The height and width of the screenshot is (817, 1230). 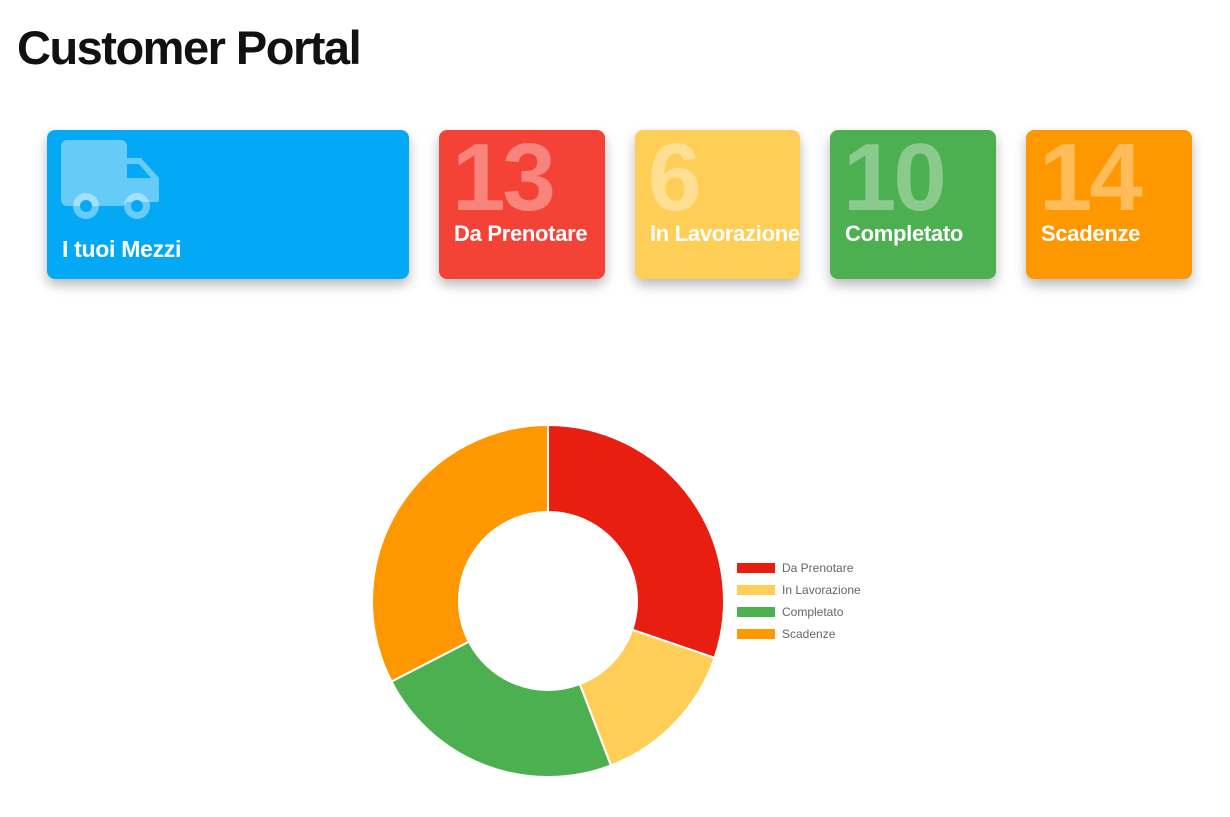 What do you see at coordinates (818, 568) in the screenshot?
I see `legend-label: Da Prenotare` at bounding box center [818, 568].